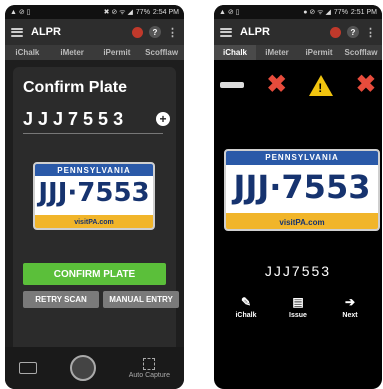  What do you see at coordinates (94, 12) in the screenshot?
I see `status-bar: ▲ ⊘ ▯ ✖ ⊘ ᯤ ◢ 77% 2:54 PM` at bounding box center [94, 12].